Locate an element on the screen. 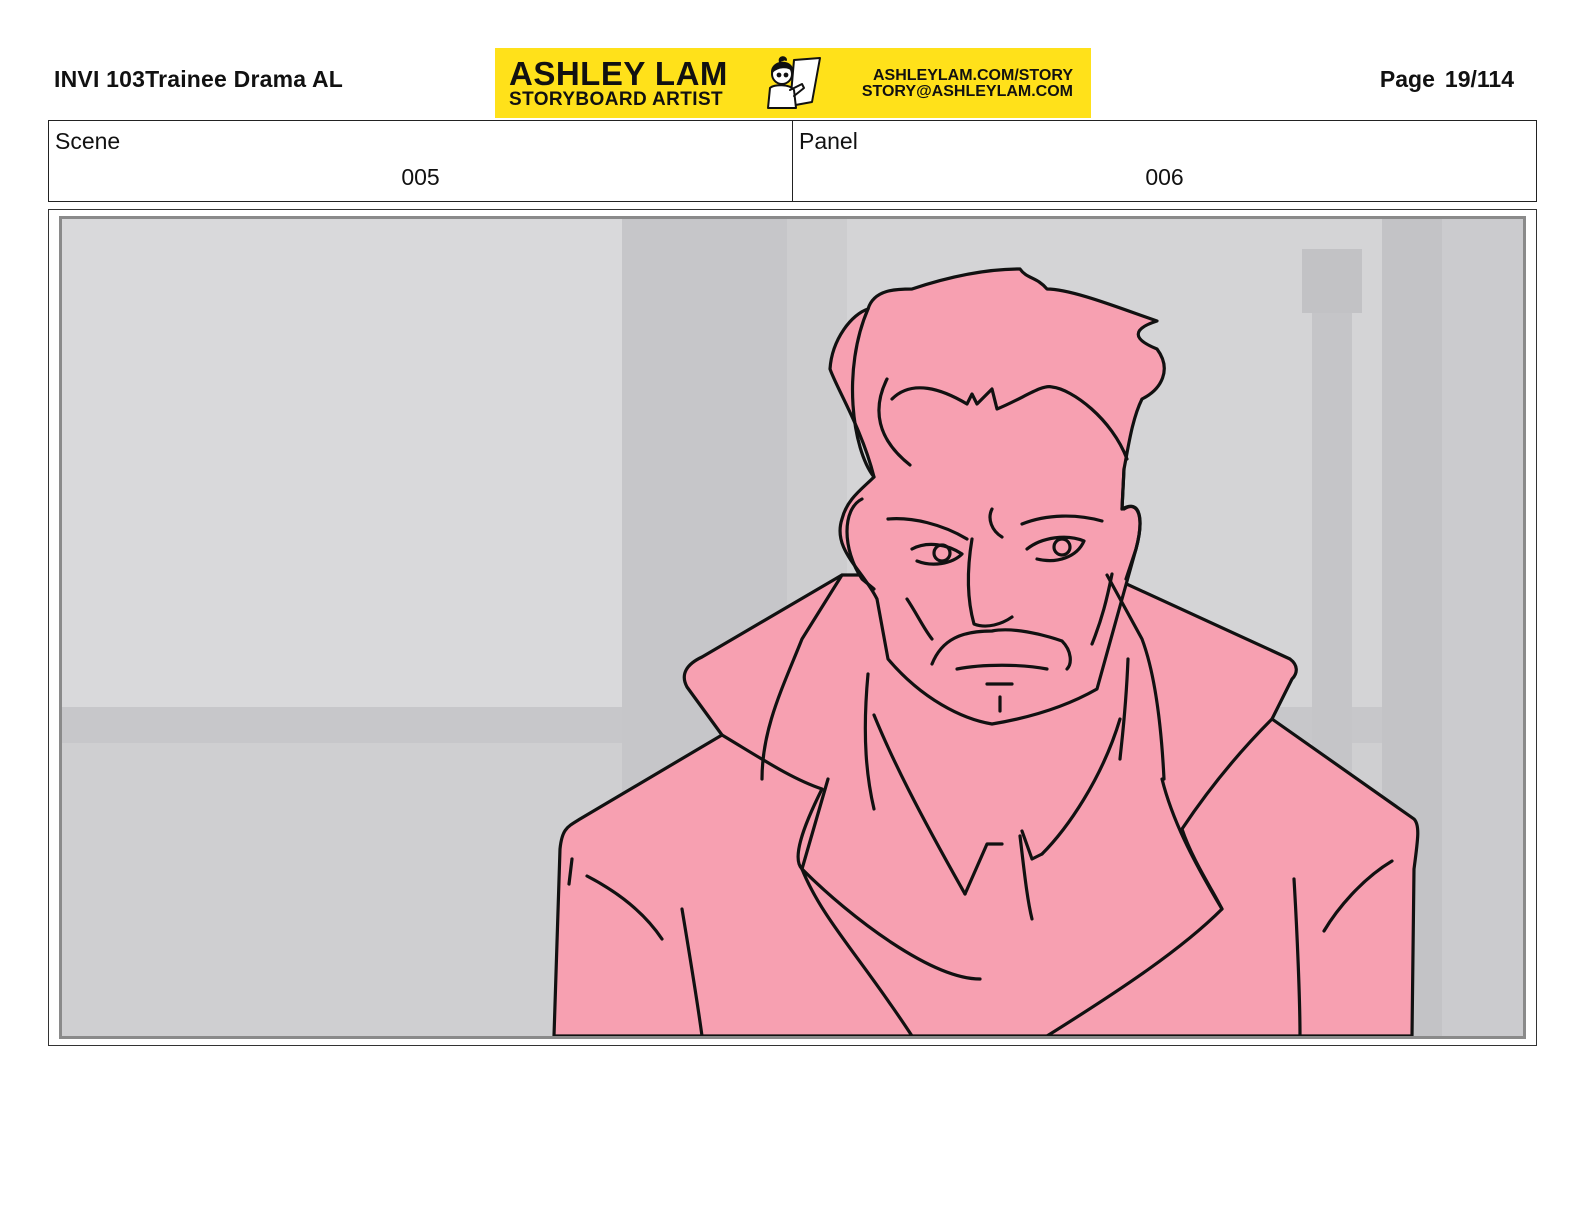 Image resolution: width=1584 pixels, height=1224 pixels. panel-cell: Panel 006 is located at coordinates (1164, 161).